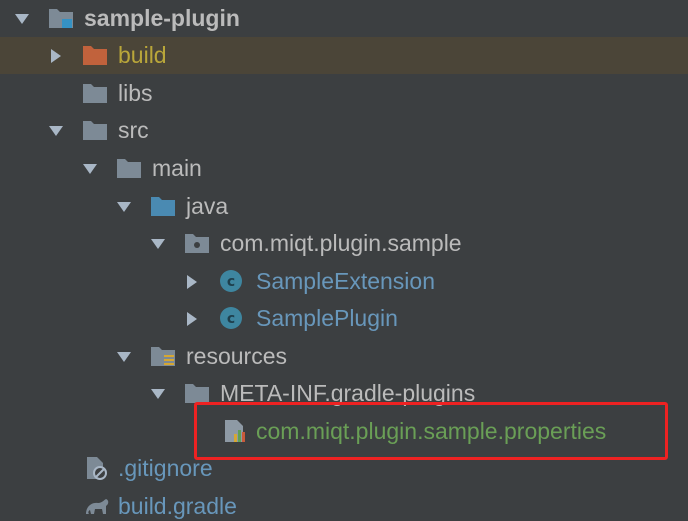 The image size is (688, 521). Describe the element at coordinates (344, 168) in the screenshot. I see `tree-row-main: main` at that location.